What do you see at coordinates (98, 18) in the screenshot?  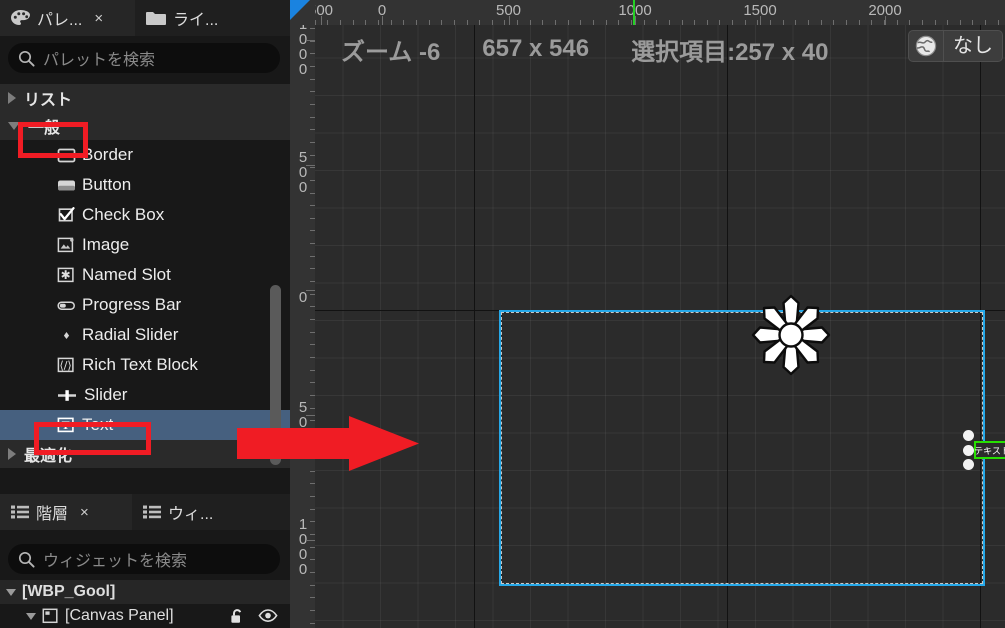 I see `tab-palette-close-icon: ×` at bounding box center [98, 18].